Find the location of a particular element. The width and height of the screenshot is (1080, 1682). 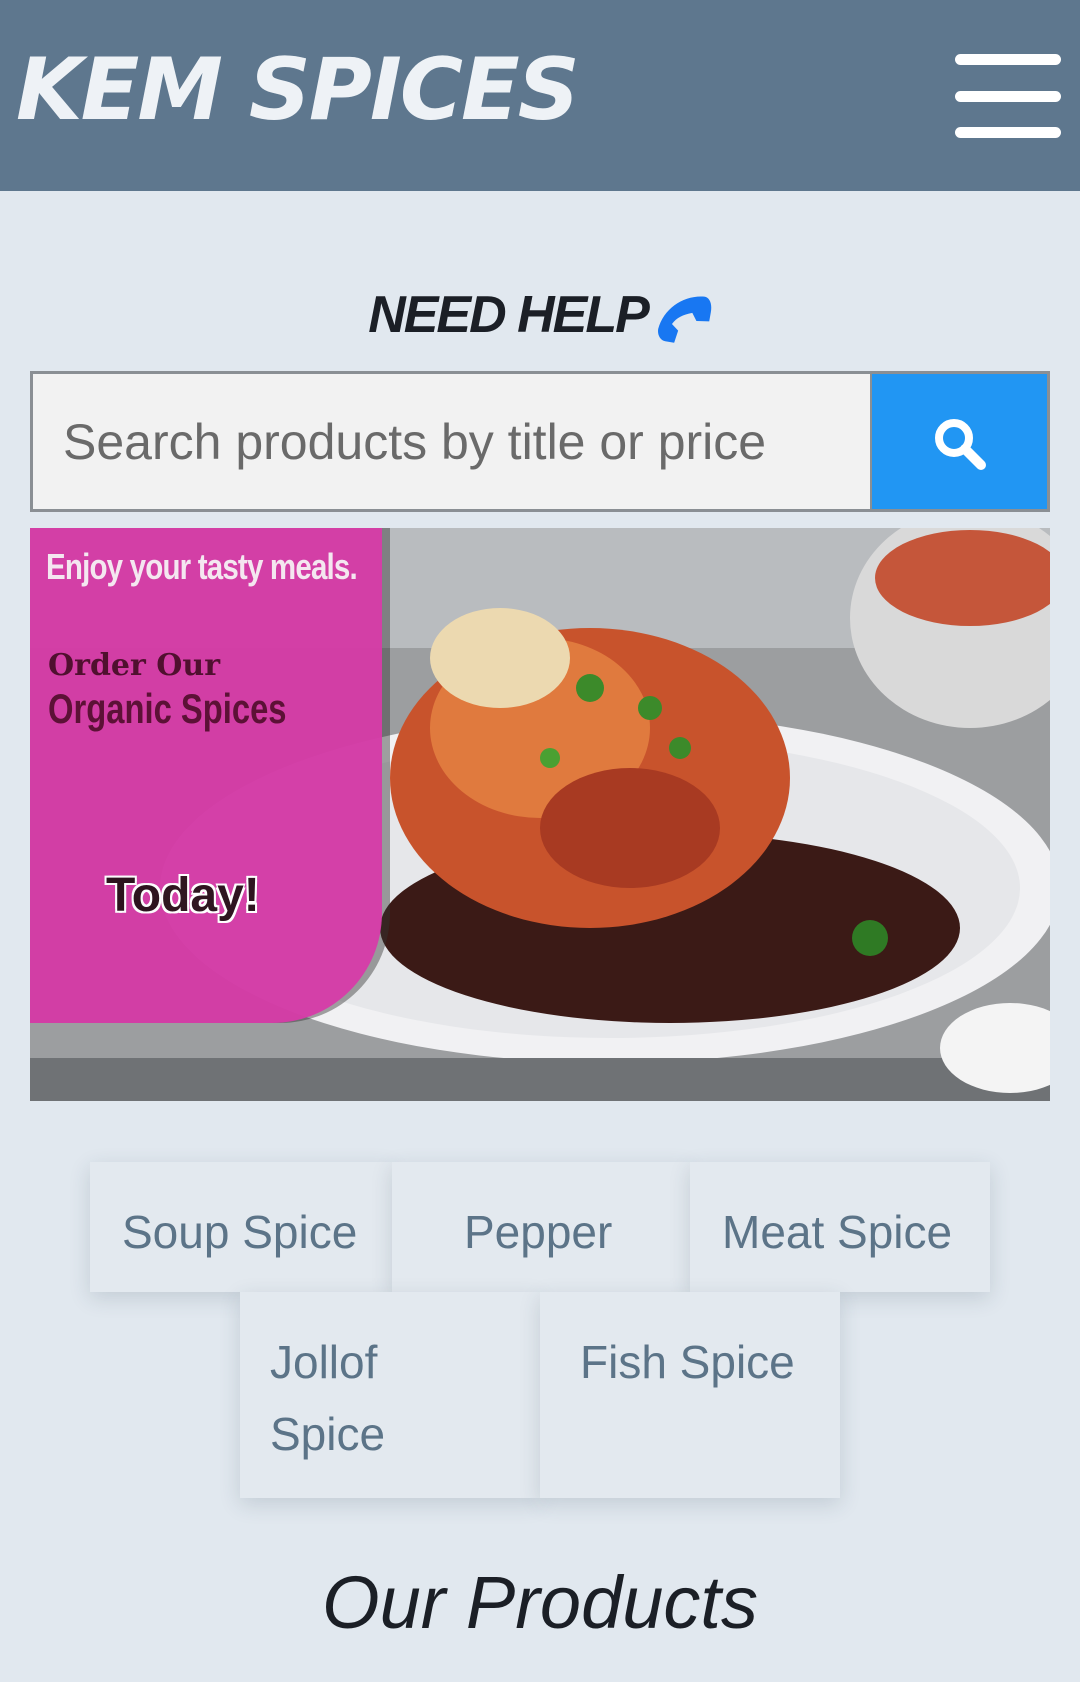

category-soup-spice: Soup Spice is located at coordinates (241, 1227).